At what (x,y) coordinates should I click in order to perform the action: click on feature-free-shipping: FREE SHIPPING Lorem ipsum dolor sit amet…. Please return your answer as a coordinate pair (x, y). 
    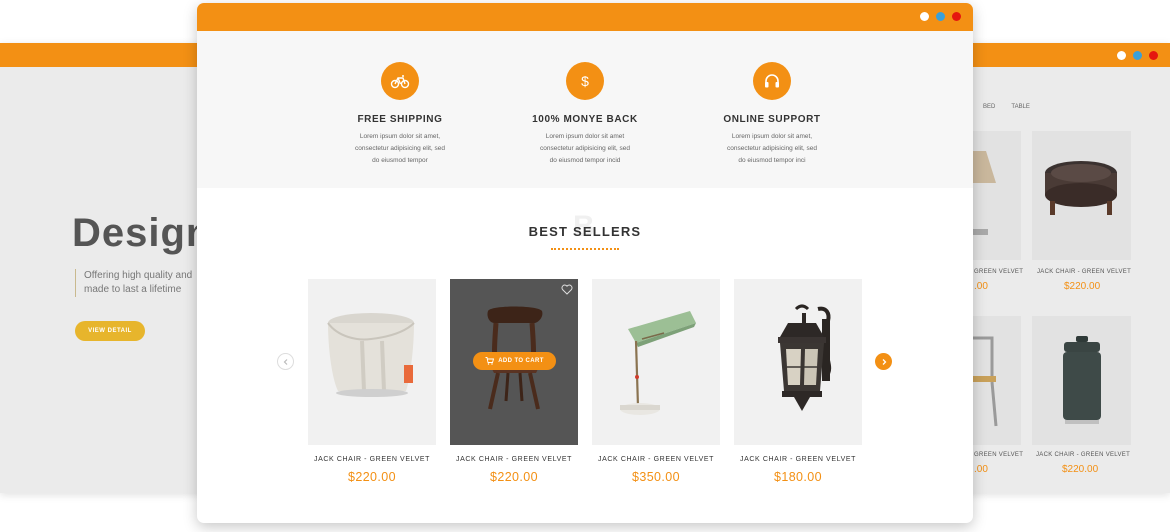
    Looking at the image, I should click on (400, 114).